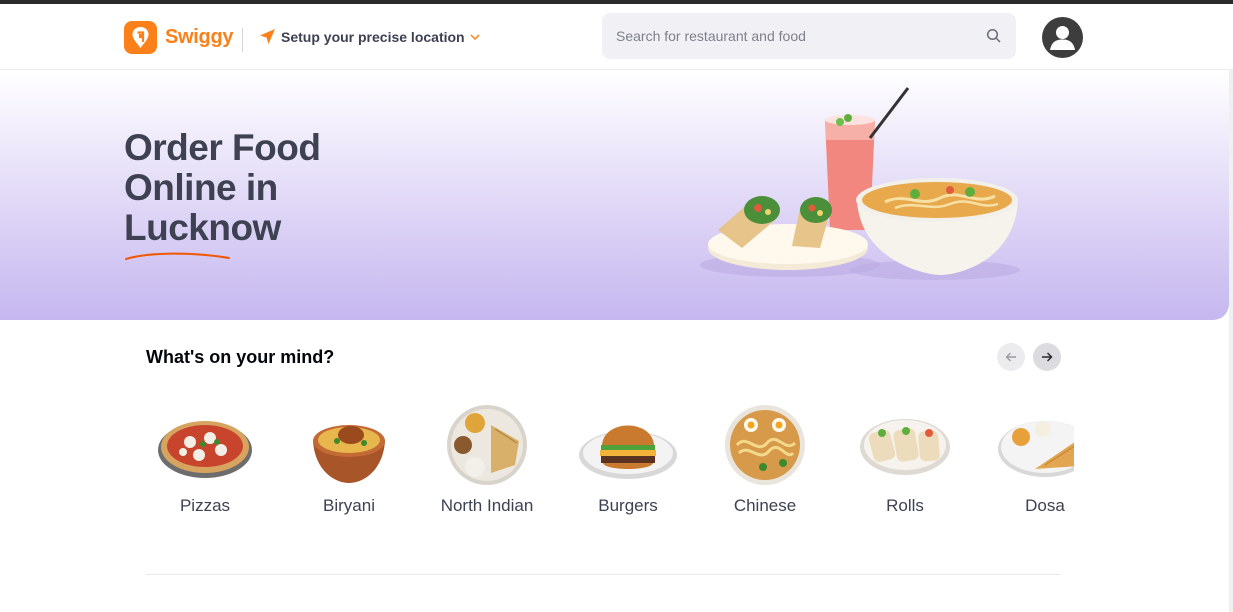 This screenshot has width=1233, height=612. What do you see at coordinates (603, 574) in the screenshot?
I see `section-divider` at bounding box center [603, 574].